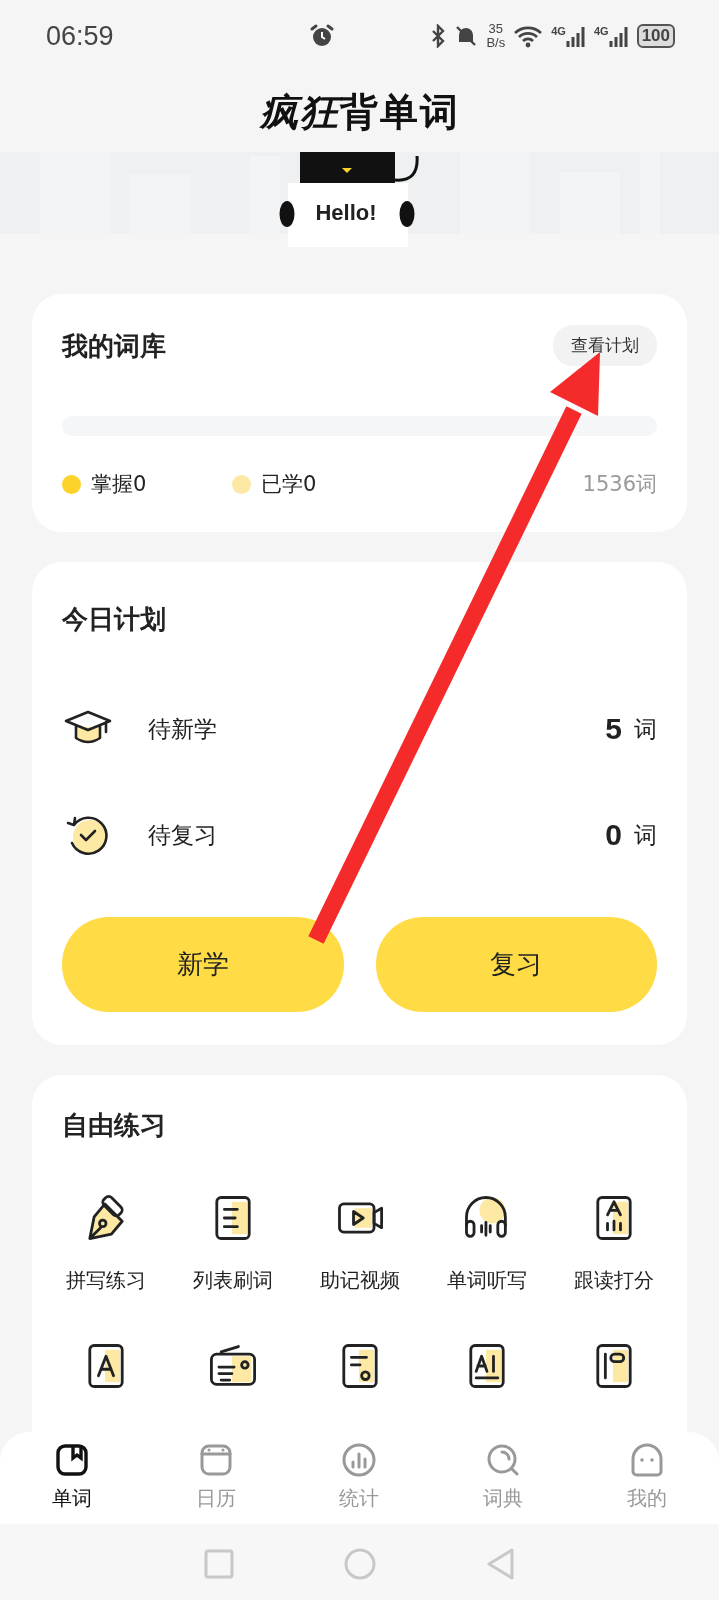 The width and height of the screenshot is (719, 1600). I want to click on word-total: 1536词, so click(619, 484).